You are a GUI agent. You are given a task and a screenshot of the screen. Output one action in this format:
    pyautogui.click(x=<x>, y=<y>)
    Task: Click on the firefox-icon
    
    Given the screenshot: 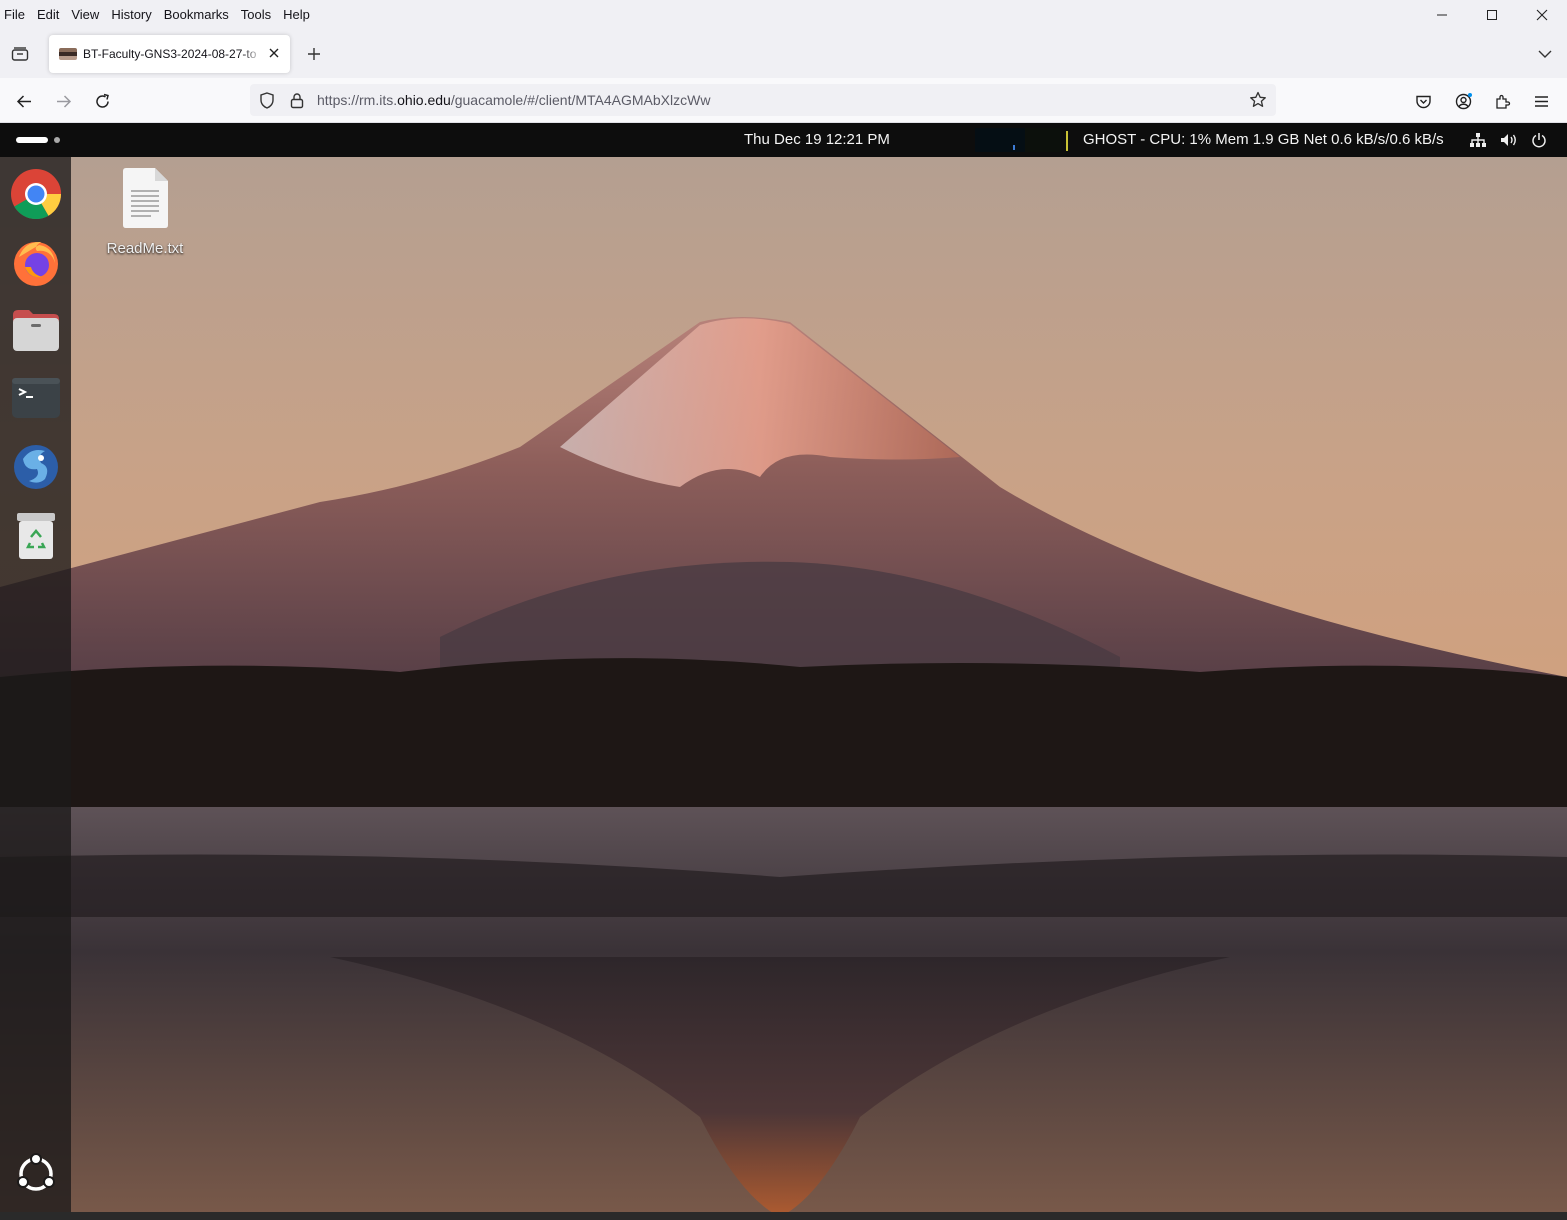 What is the action you would take?
    pyautogui.click(x=36, y=262)
    